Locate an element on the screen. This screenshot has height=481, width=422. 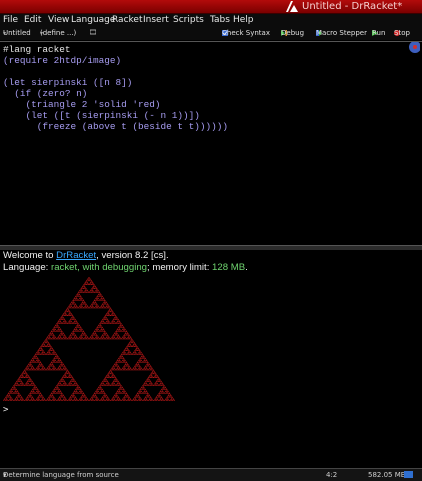
macro-stepper-label: Macro Stepper is located at coordinates (341, 33).